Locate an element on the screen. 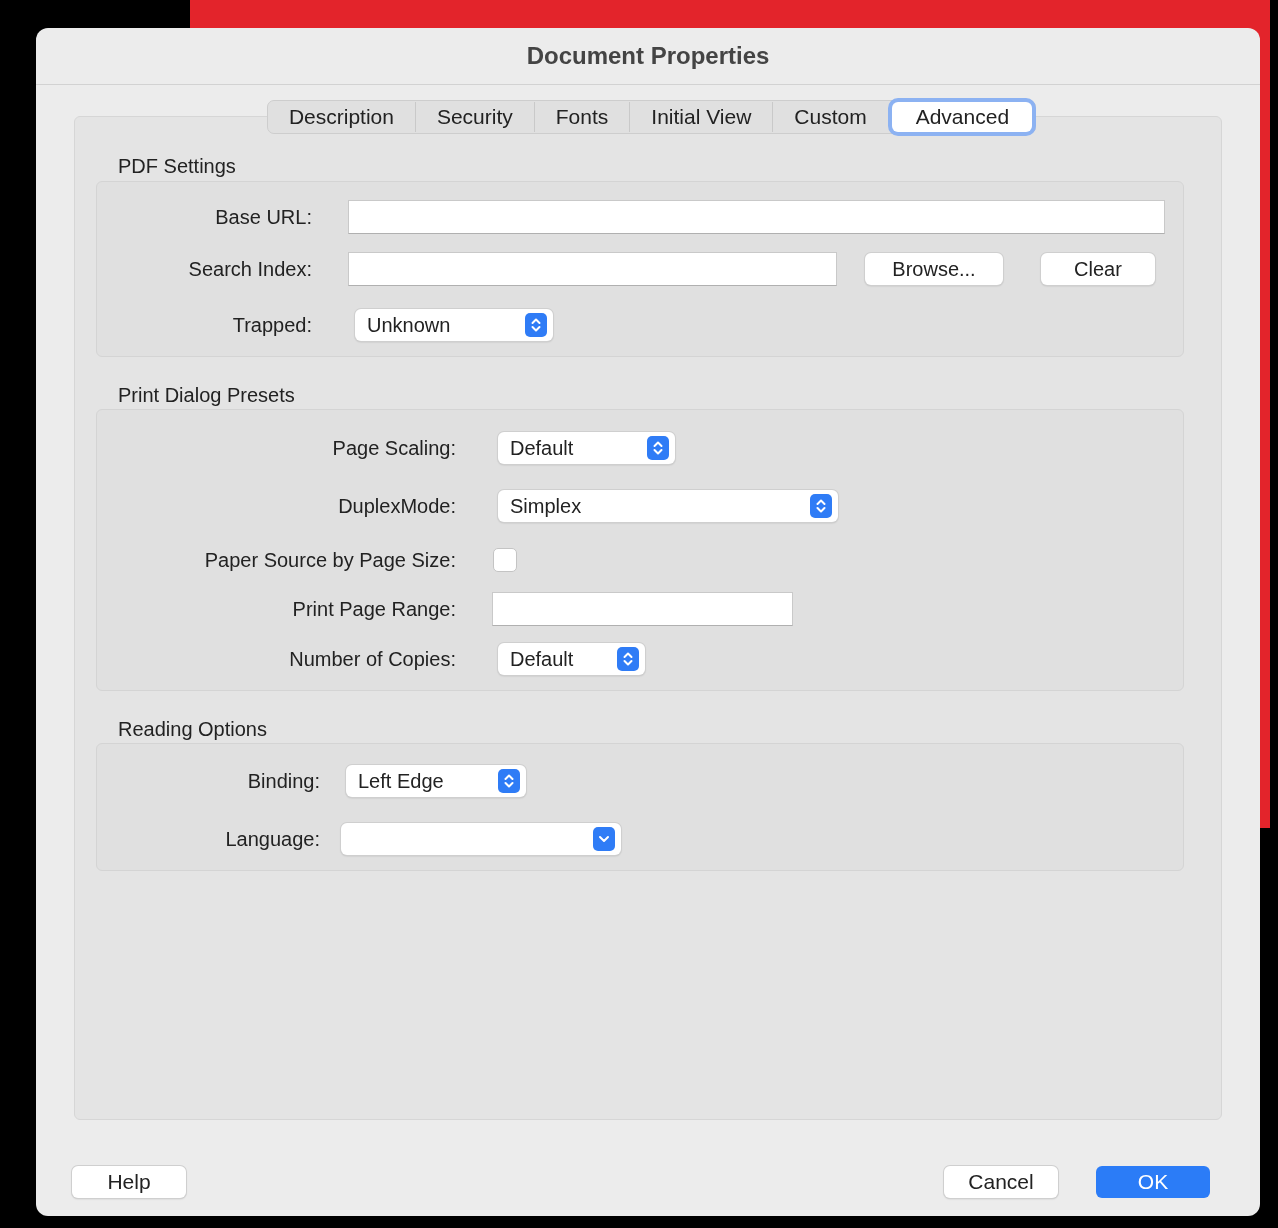 This screenshot has width=1278, height=1228. field-label: Number of Copies: is located at coordinates (372, 659).